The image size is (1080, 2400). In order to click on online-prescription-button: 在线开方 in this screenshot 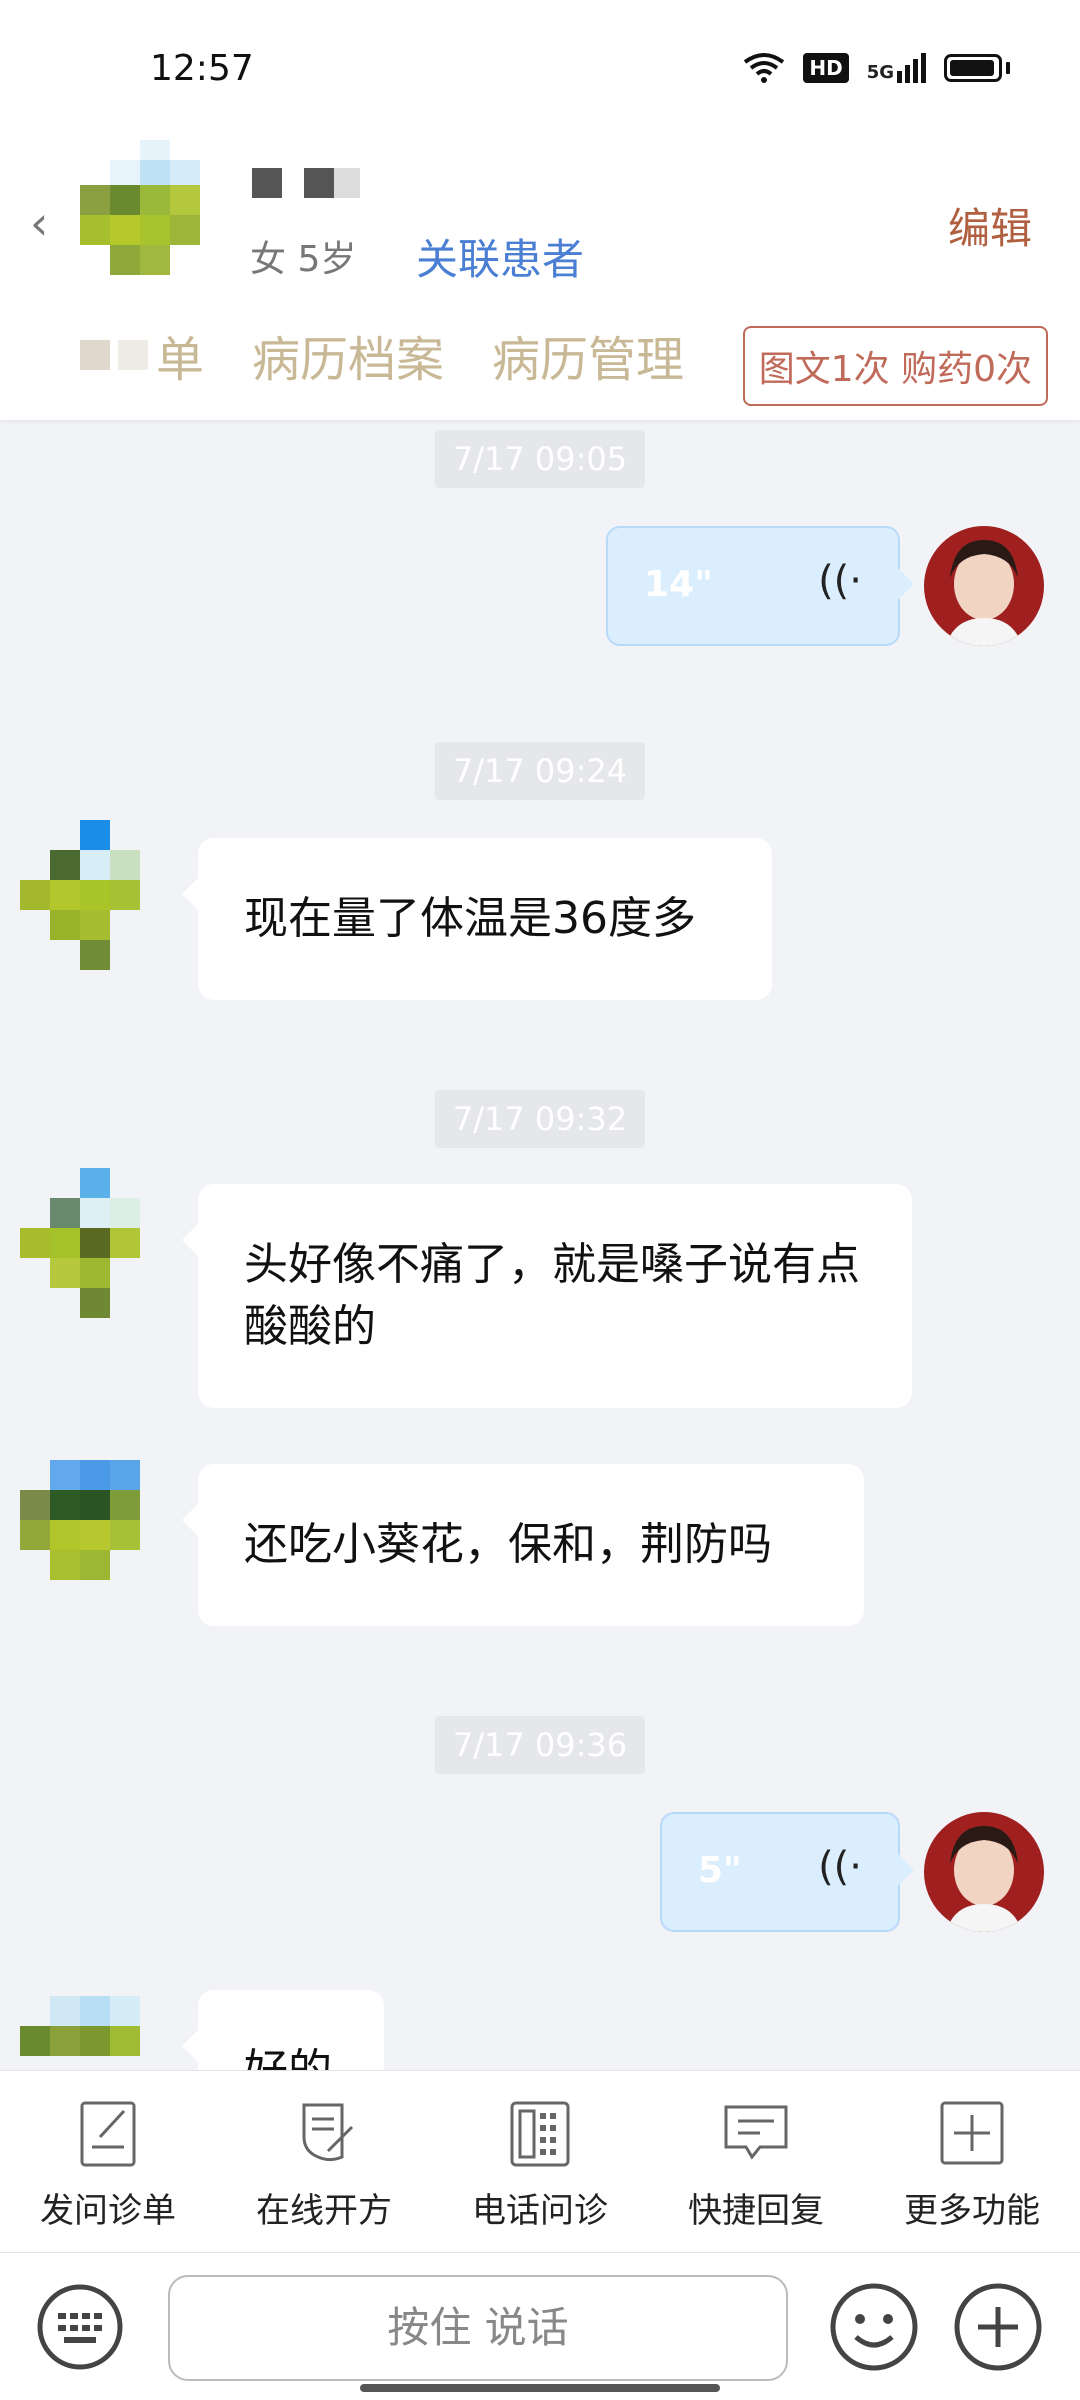, I will do `click(324, 2161)`.